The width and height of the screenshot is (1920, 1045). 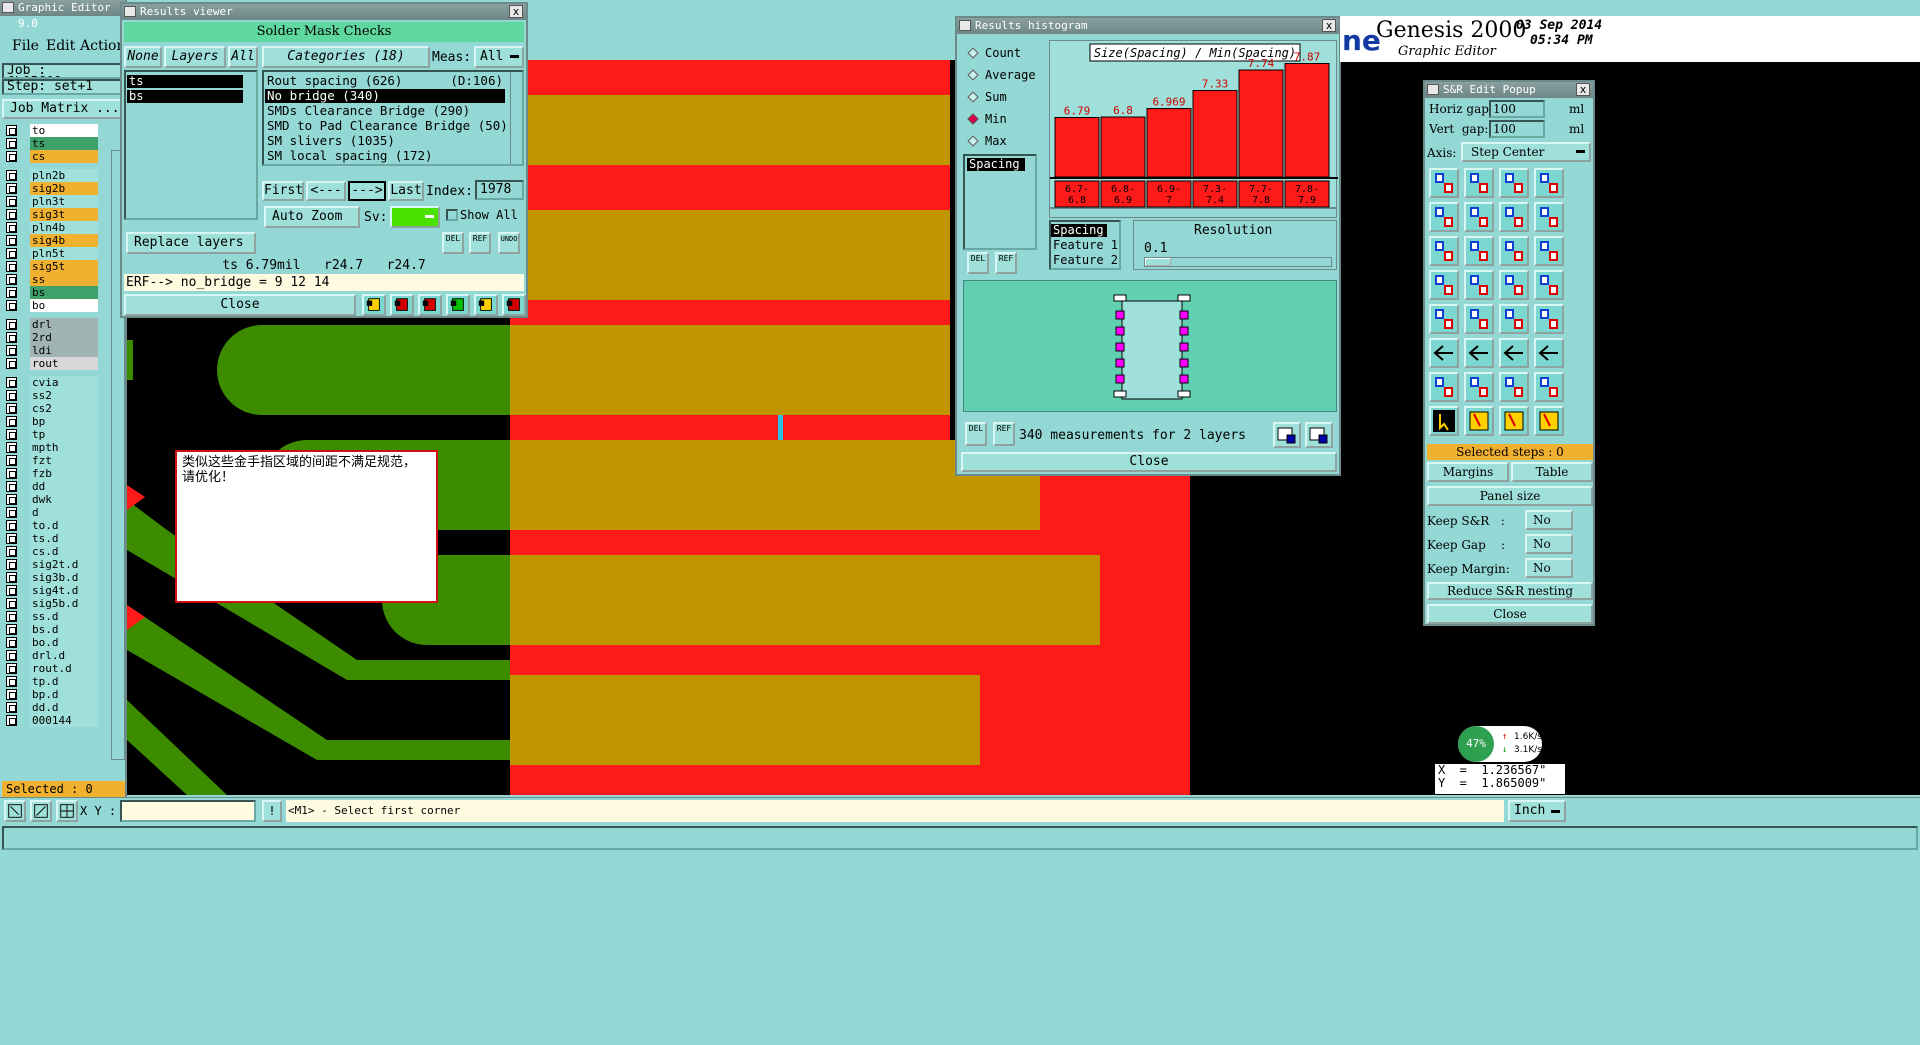 What do you see at coordinates (52, 408) in the screenshot?
I see `layer-row: cs2` at bounding box center [52, 408].